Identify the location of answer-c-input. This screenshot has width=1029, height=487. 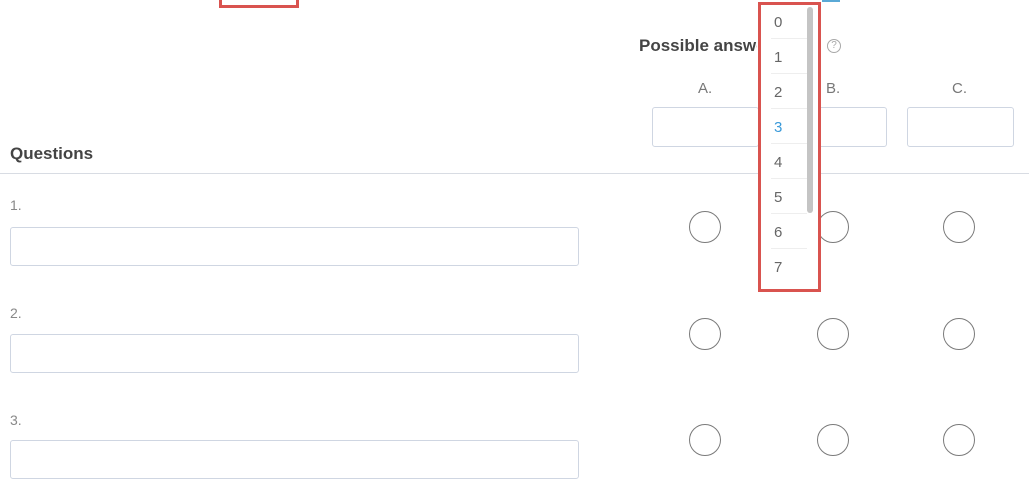
(960, 127).